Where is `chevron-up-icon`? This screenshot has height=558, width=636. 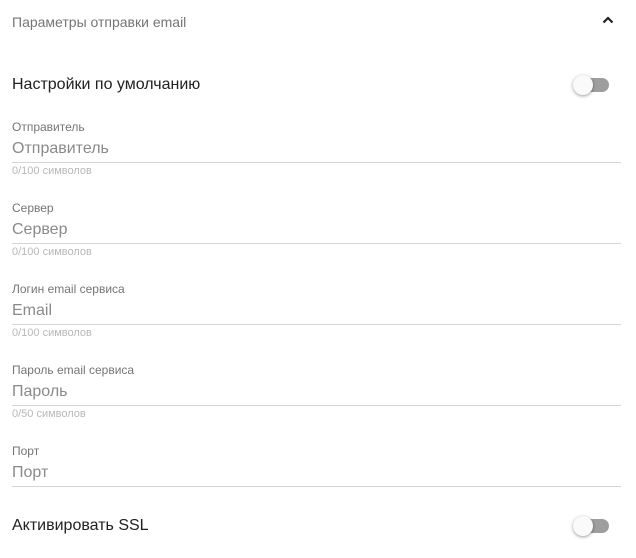 chevron-up-icon is located at coordinates (608, 20).